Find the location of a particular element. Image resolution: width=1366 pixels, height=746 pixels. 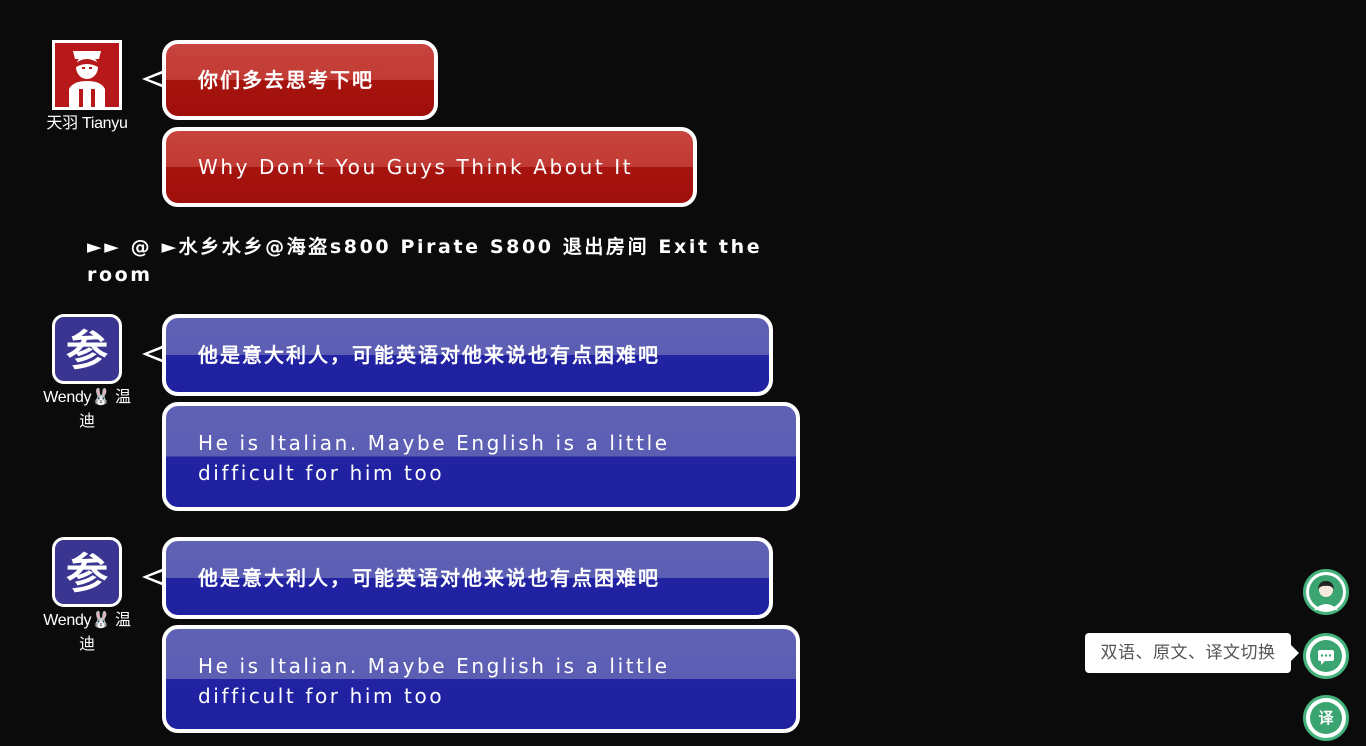

translate-icon: 译 is located at coordinates (1326, 718).